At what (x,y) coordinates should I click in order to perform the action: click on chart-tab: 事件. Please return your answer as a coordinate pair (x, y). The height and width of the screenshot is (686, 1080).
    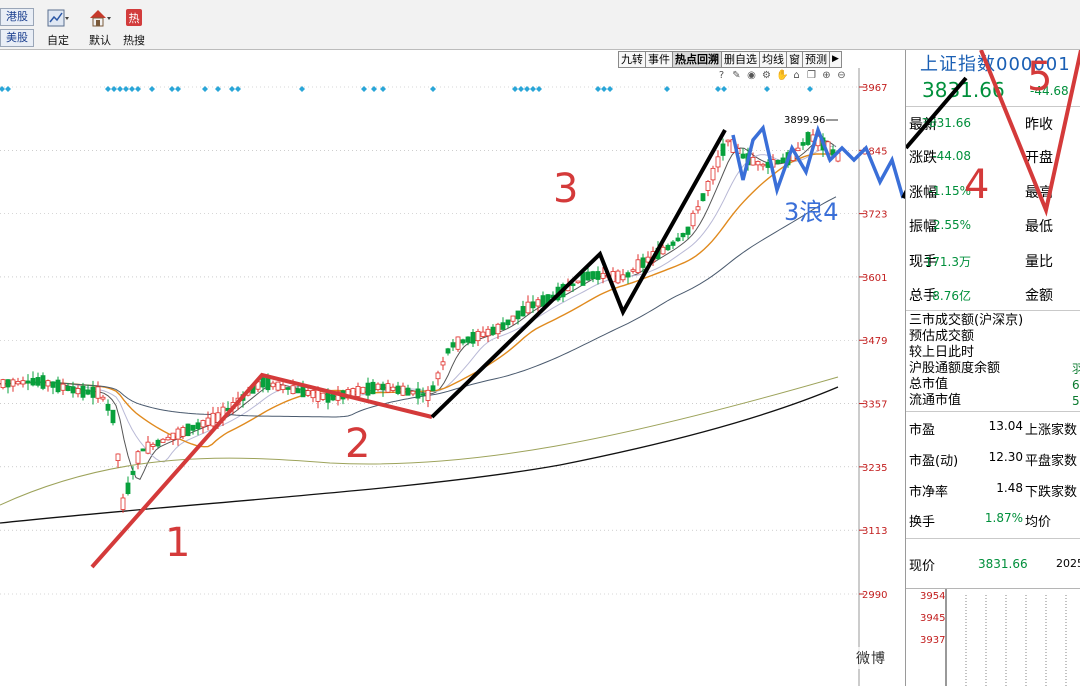
    Looking at the image, I should click on (659, 59).